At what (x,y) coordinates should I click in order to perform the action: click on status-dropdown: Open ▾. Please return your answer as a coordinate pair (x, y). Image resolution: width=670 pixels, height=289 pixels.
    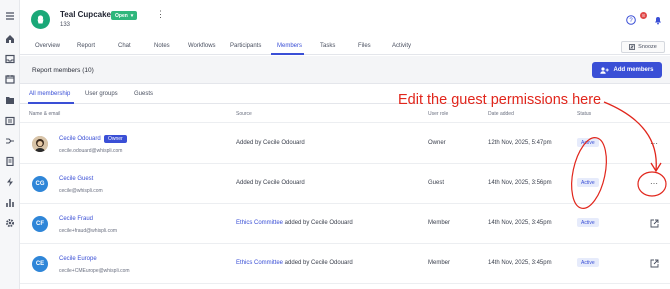
    Looking at the image, I should click on (124, 15).